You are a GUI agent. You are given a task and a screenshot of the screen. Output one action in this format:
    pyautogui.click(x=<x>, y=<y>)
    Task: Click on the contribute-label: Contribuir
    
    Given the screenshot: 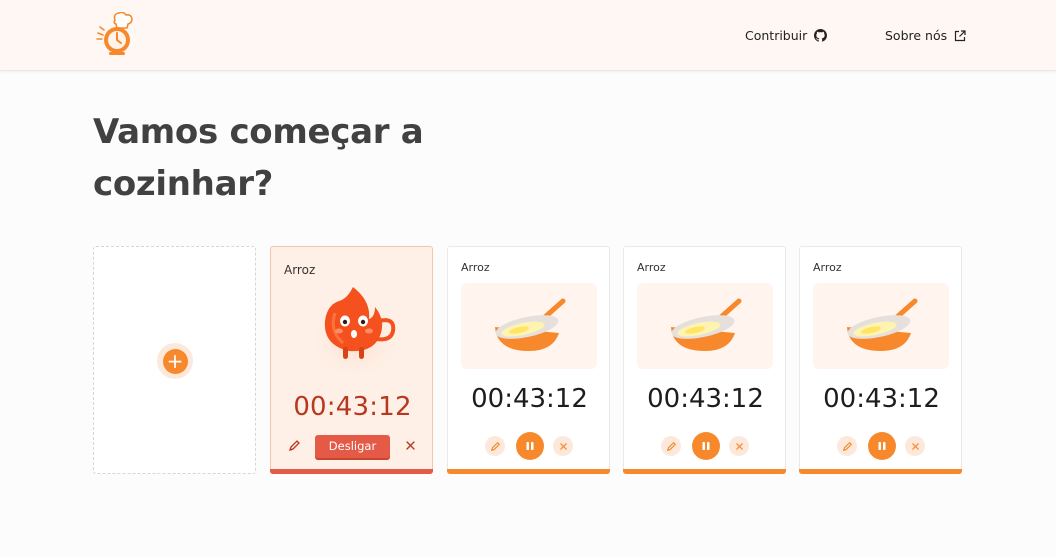 What is the action you would take?
    pyautogui.click(x=776, y=35)
    